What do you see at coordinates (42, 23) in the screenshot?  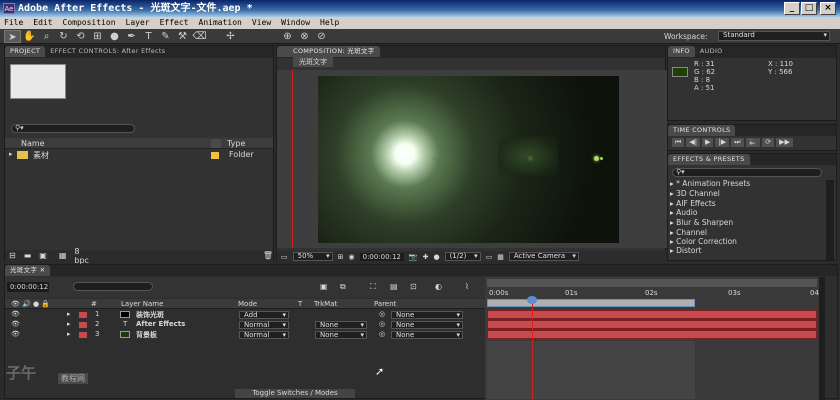 I see `menu-edit: Edit` at bounding box center [42, 23].